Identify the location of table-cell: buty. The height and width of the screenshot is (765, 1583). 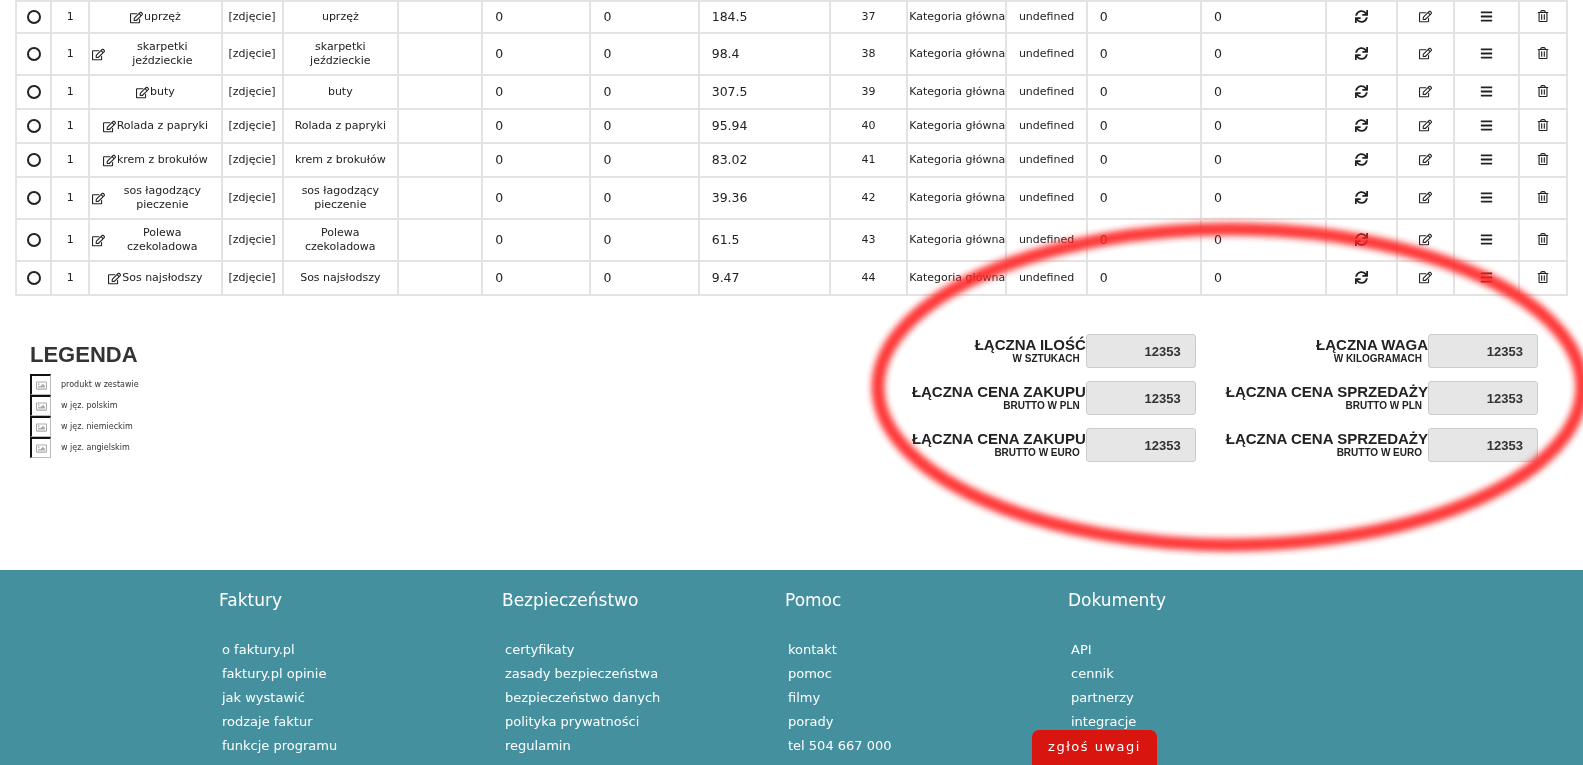
(340, 92).